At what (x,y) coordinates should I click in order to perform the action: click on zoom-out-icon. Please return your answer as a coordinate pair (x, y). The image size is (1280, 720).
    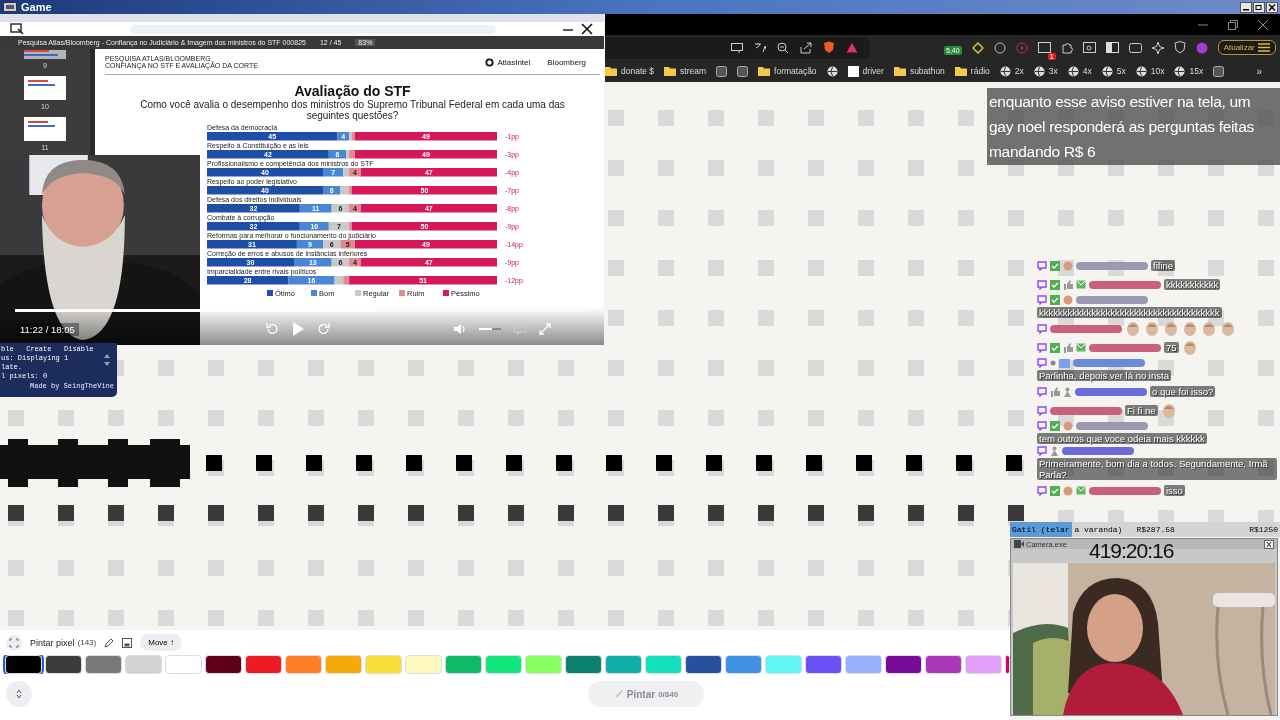
    Looking at the image, I should click on (783, 47).